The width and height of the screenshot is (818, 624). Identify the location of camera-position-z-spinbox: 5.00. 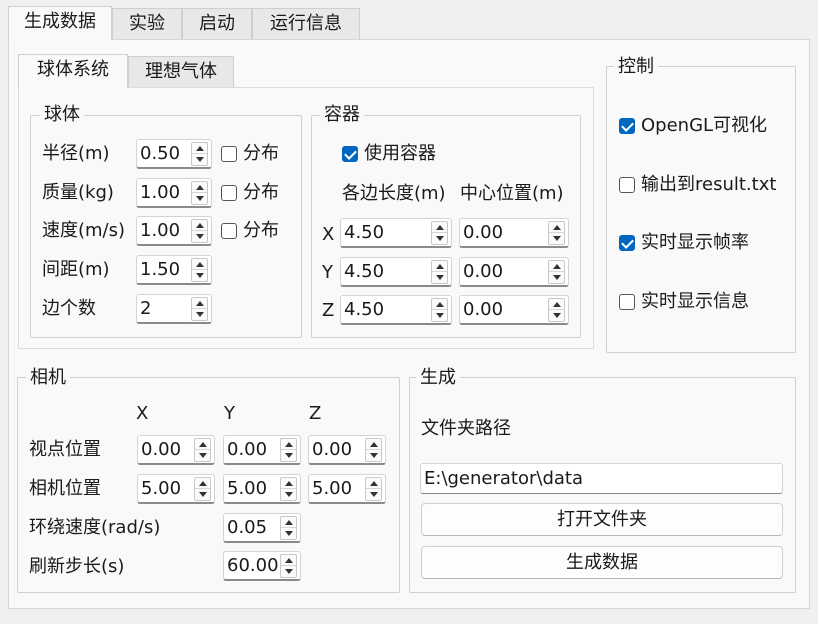
(347, 489).